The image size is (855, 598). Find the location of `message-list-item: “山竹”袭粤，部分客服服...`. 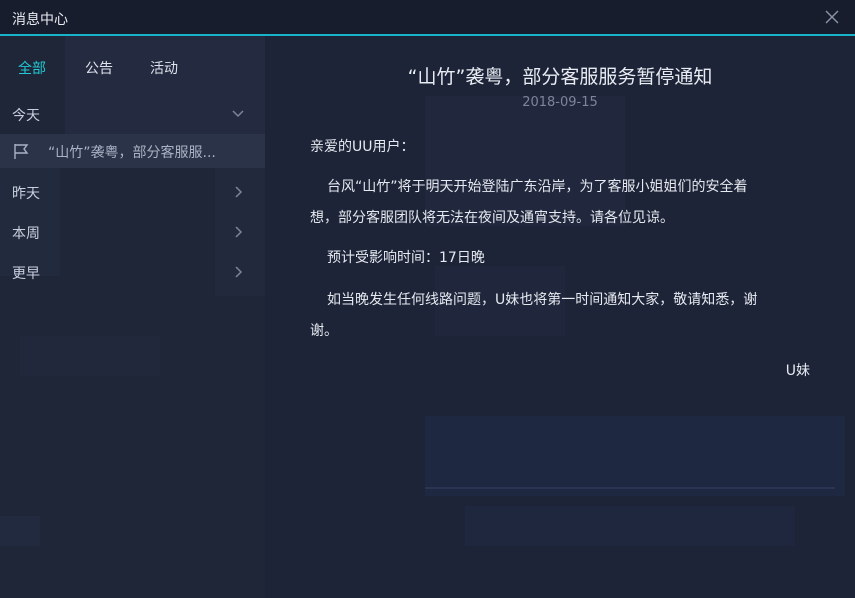

message-list-item: “山竹”袭粤，部分客服服... is located at coordinates (132, 151).